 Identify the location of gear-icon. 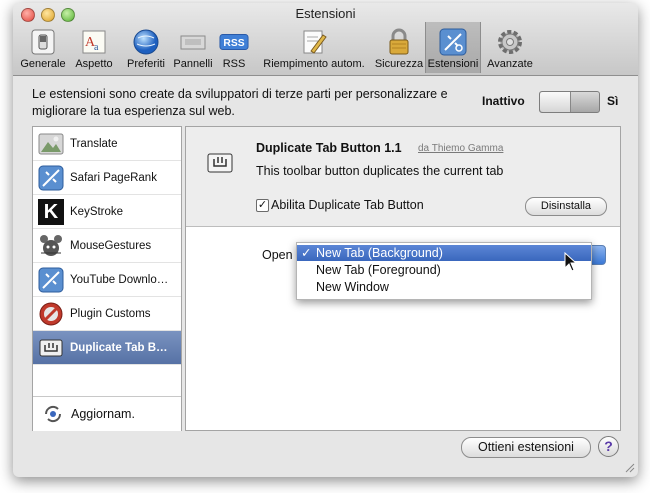
(510, 42).